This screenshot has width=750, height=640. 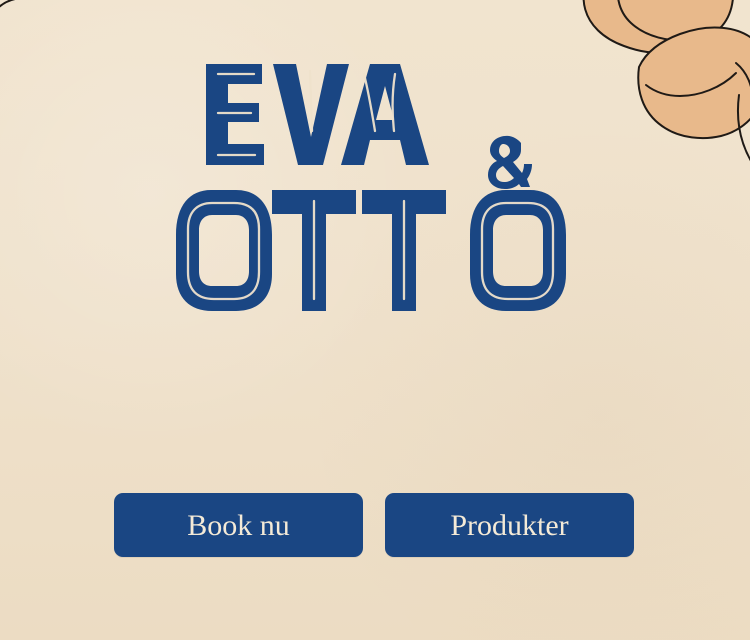 I want to click on decorative-shape-icon, so click(x=16, y=15).